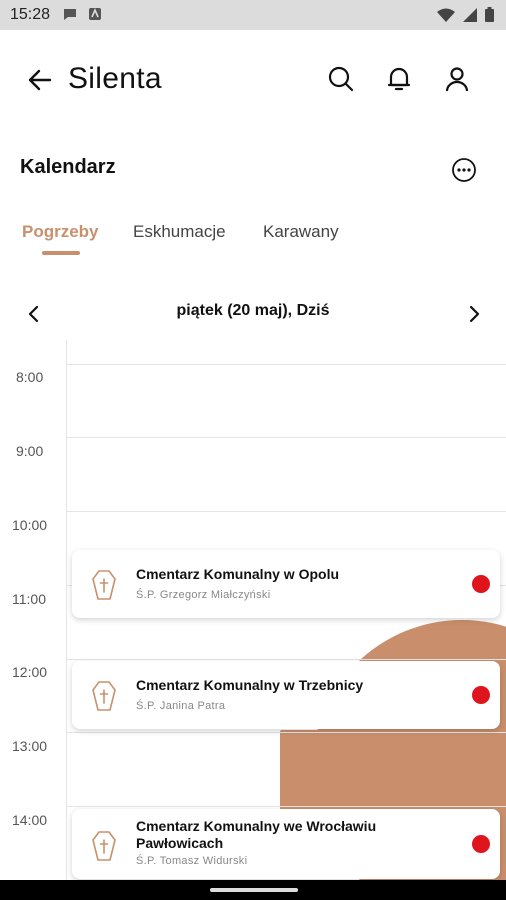 This screenshot has height=900, width=506. I want to click on app-logo-title: Silenta, so click(115, 78).